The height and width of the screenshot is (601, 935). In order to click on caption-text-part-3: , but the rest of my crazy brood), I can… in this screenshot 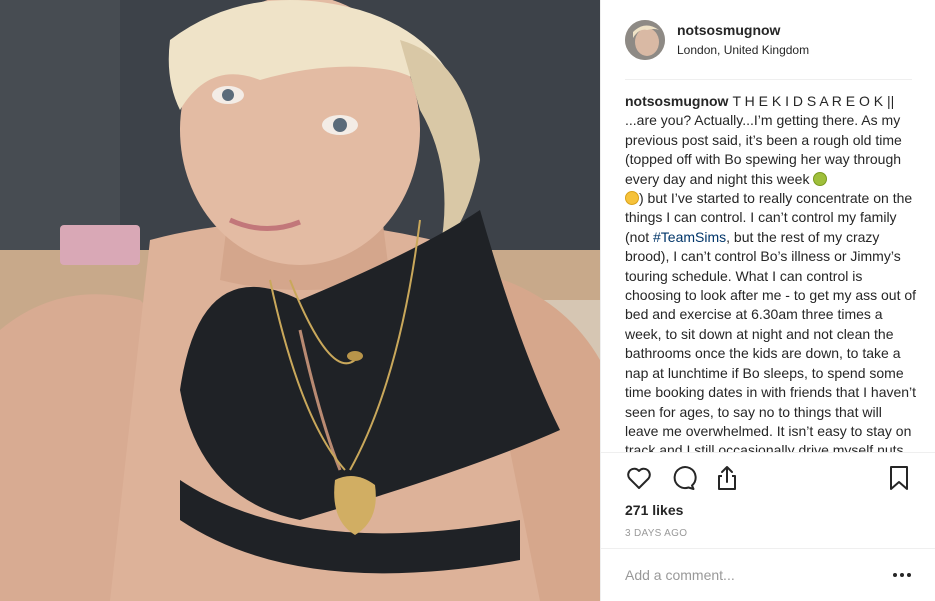, I will do `click(771, 340)`.